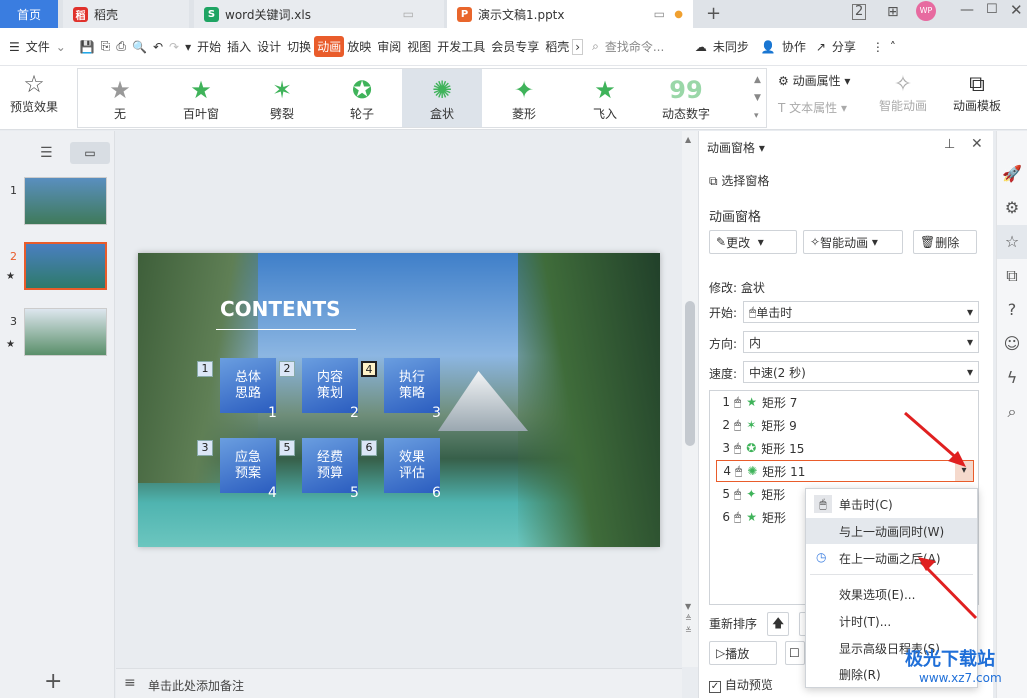 The image size is (1027, 698). Describe the element at coordinates (690, 373) in the screenshot. I see `scrollbar-thumb` at that location.